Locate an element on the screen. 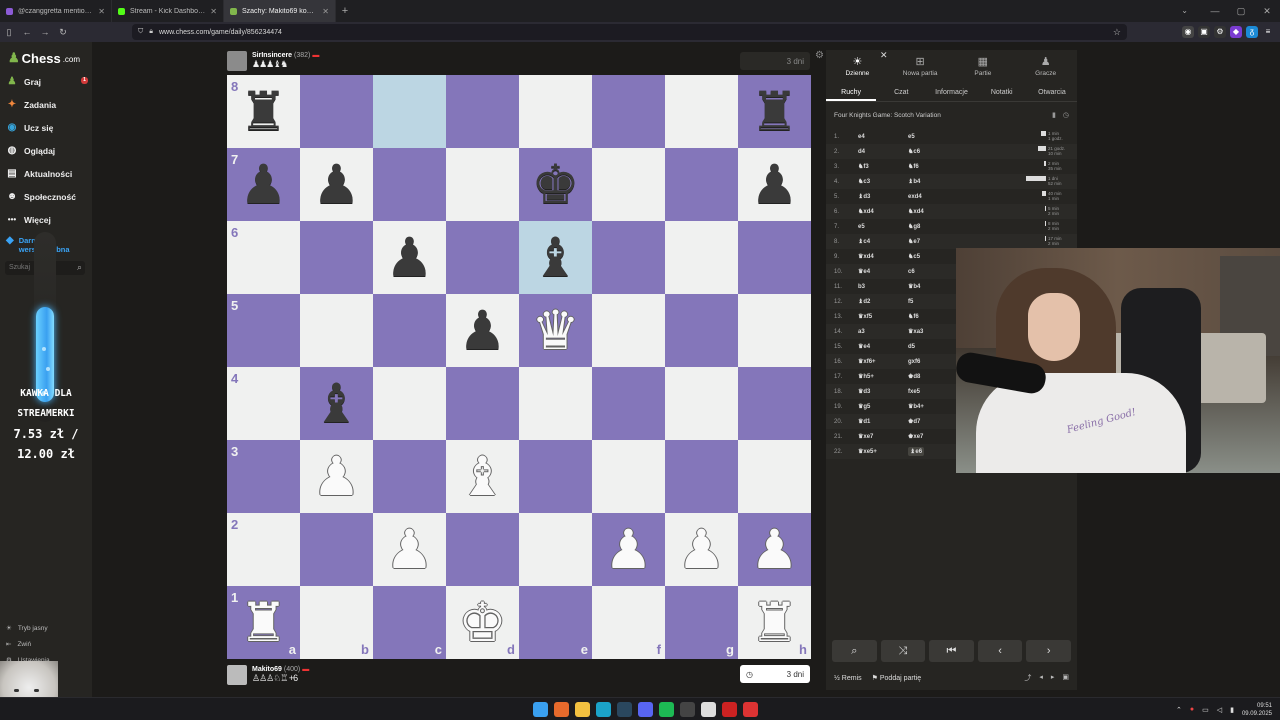  white-move: a3 is located at coordinates (883, 332).